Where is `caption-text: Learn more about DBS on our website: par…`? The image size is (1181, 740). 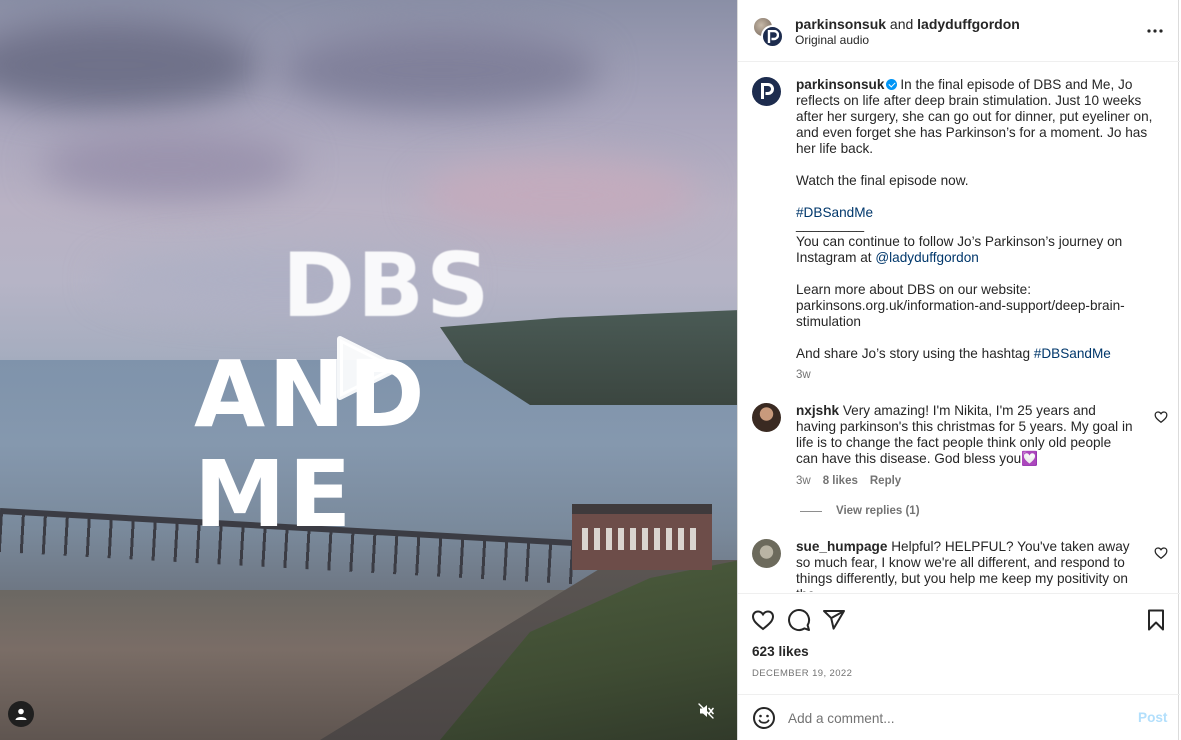
caption-text: Learn more about DBS on our website: par… is located at coordinates (960, 305).